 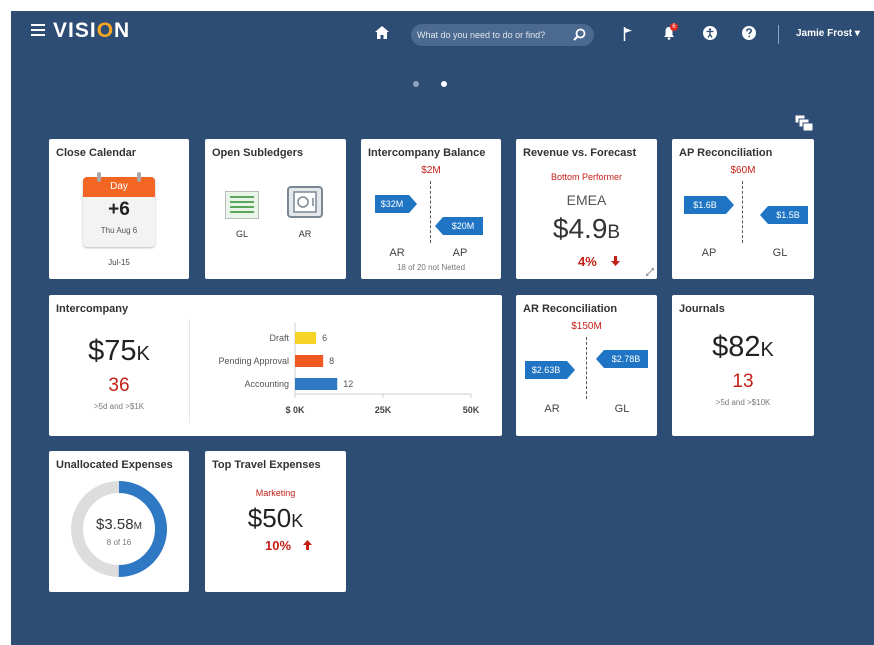 I want to click on intercompany-value-number: $75, so click(x=112, y=351).